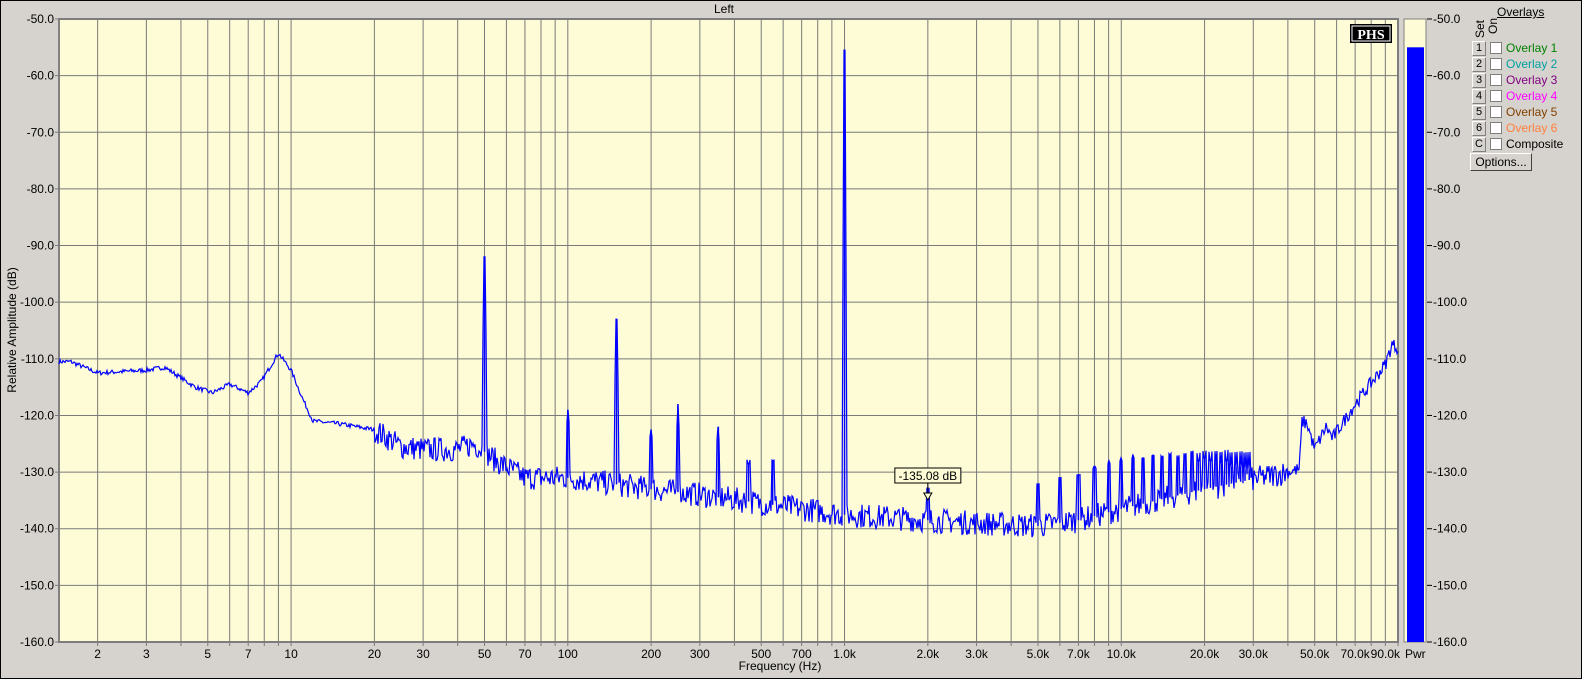 The image size is (1582, 679). Describe the element at coordinates (1355, 654) in the screenshot. I see `x-tick-label: 70.0k` at that location.